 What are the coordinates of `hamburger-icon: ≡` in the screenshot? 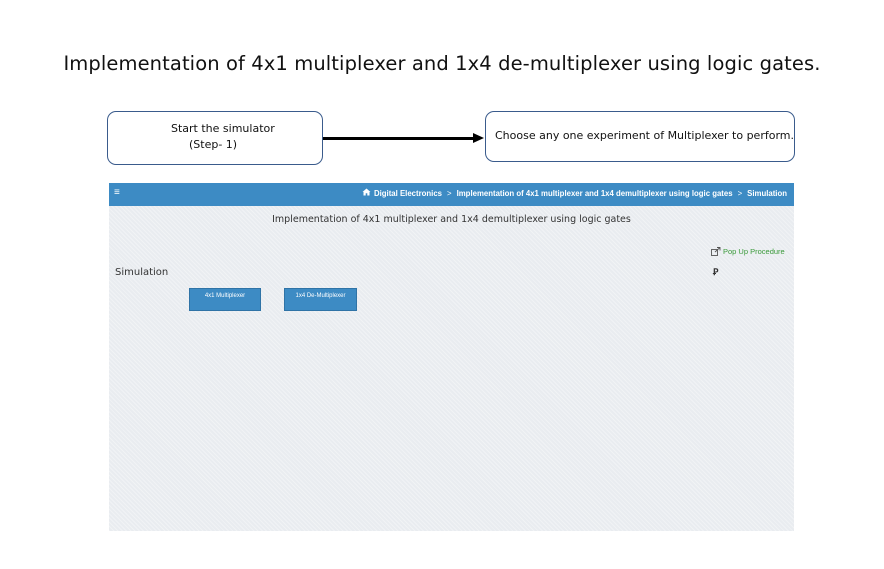 It's located at (117, 192).